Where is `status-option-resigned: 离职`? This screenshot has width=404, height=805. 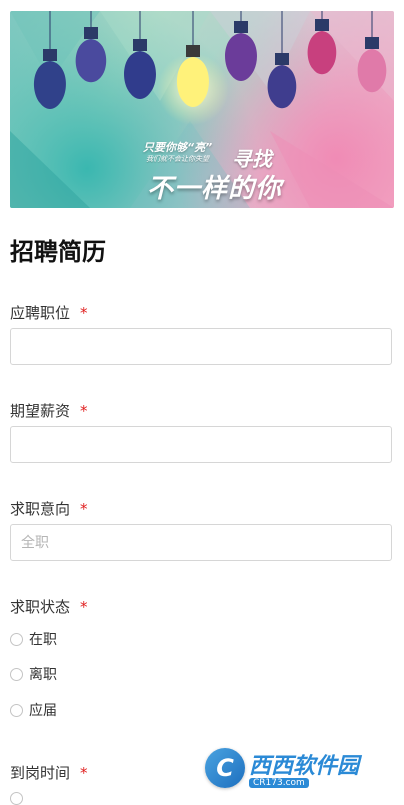
status-option-resigned: 离职 is located at coordinates (33, 674).